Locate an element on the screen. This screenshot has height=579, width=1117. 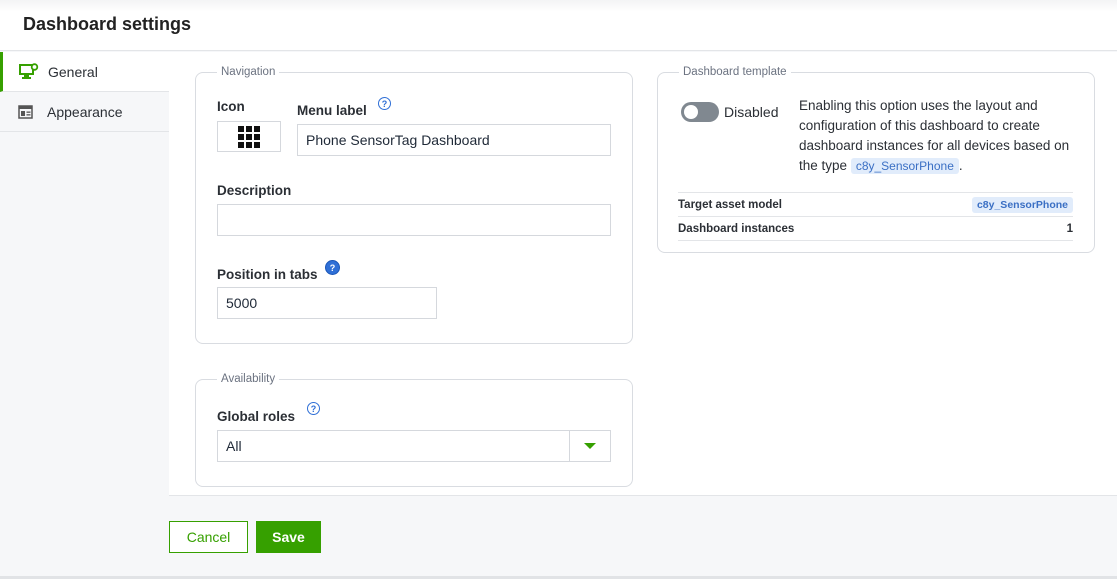
grid-icon is located at coordinates (249, 136).